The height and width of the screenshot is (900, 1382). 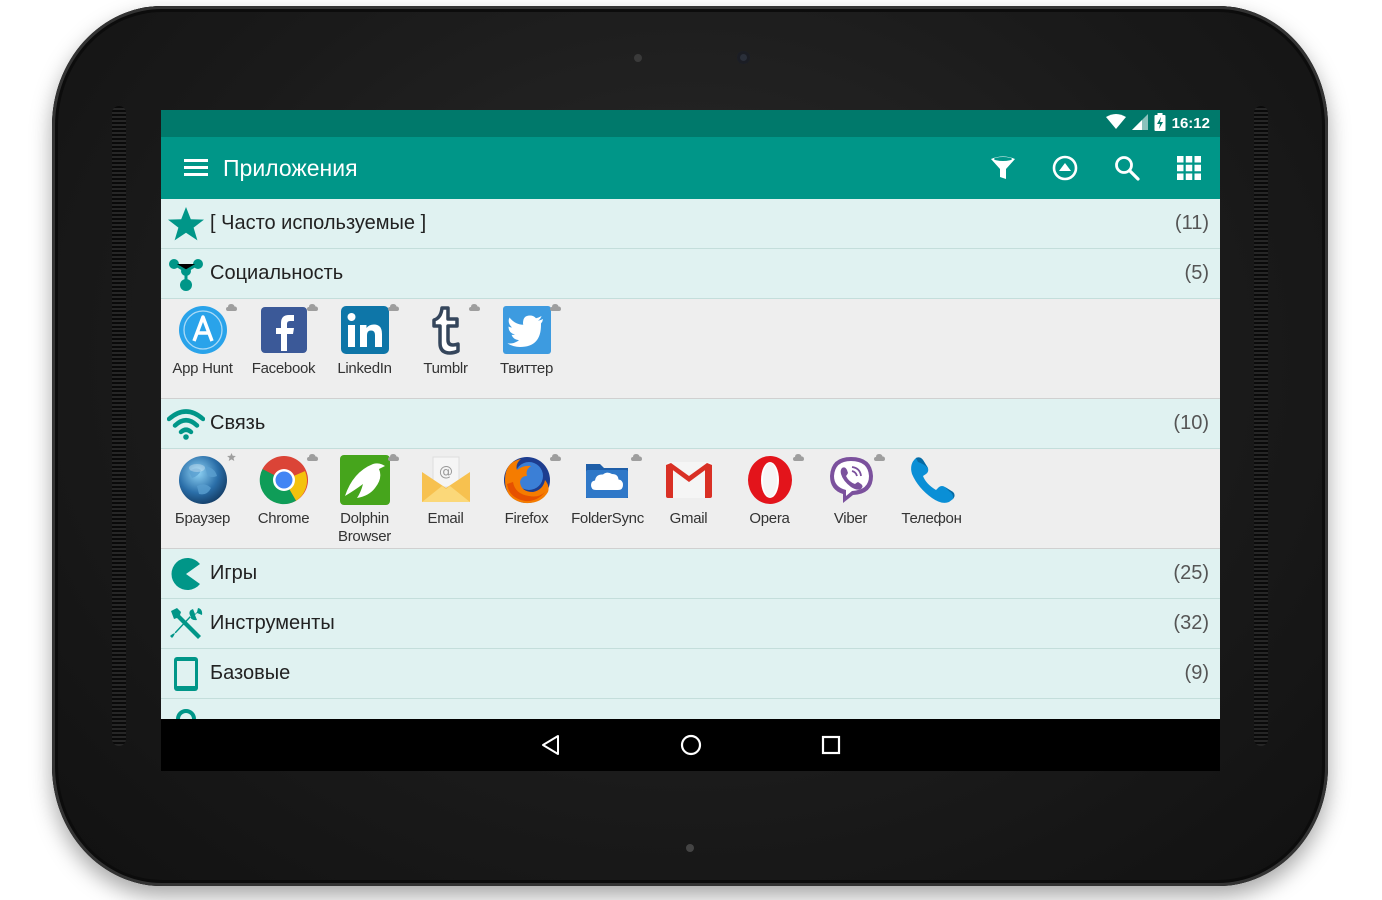 What do you see at coordinates (688, 518) in the screenshot?
I see `app-label: Gmail` at bounding box center [688, 518].